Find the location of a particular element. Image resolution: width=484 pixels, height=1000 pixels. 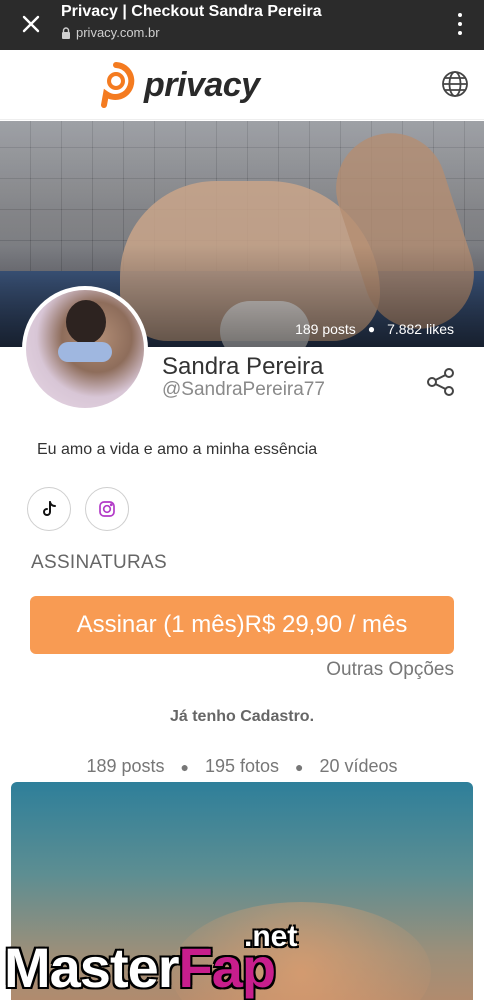

instagram-button is located at coordinates (107, 509).